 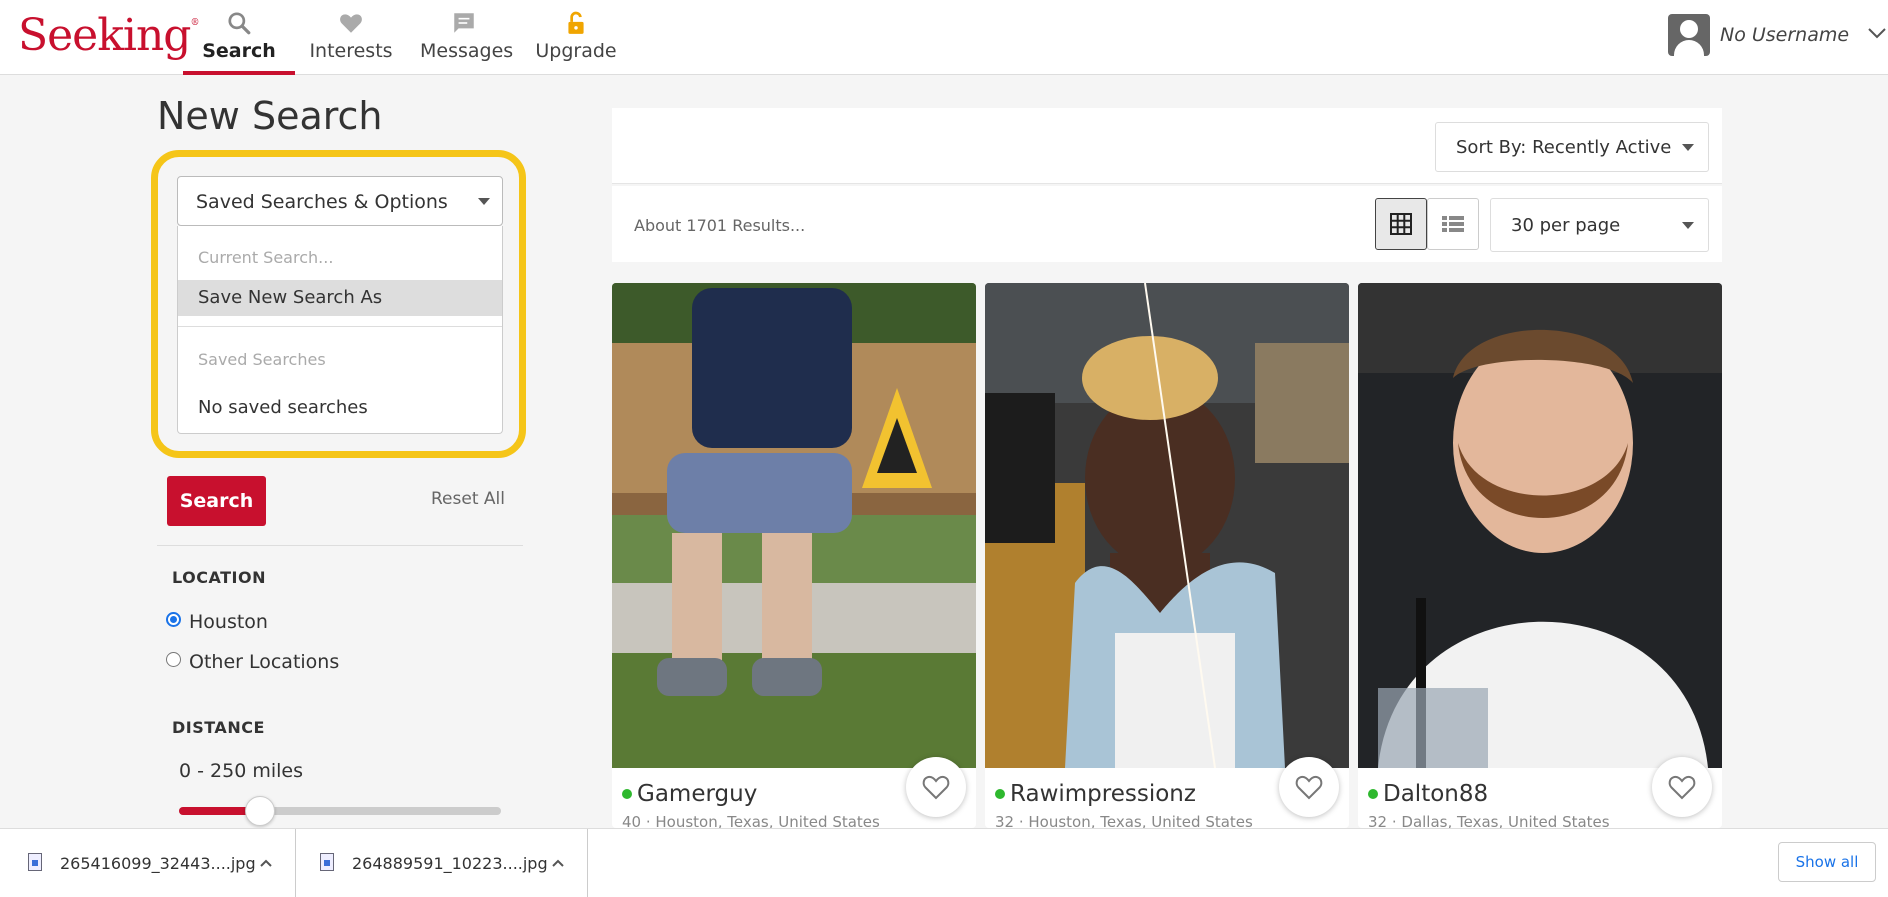 I want to click on location-option-other: Other Locations, so click(x=252, y=662).